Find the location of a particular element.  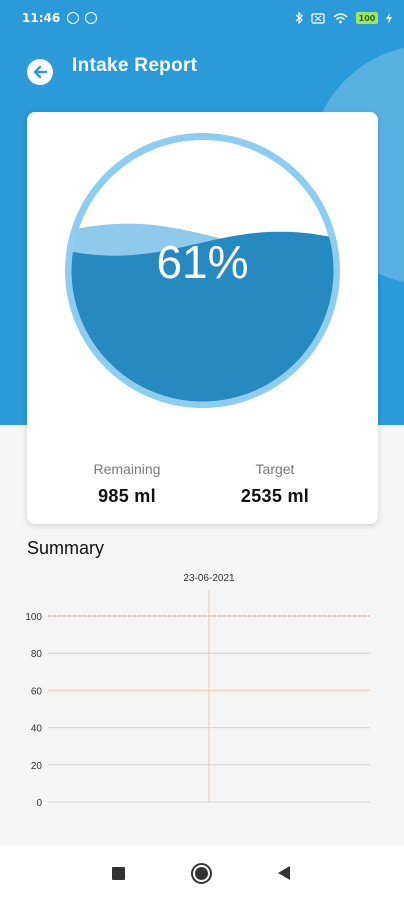

y-tick-label: 40 is located at coordinates (37, 729).